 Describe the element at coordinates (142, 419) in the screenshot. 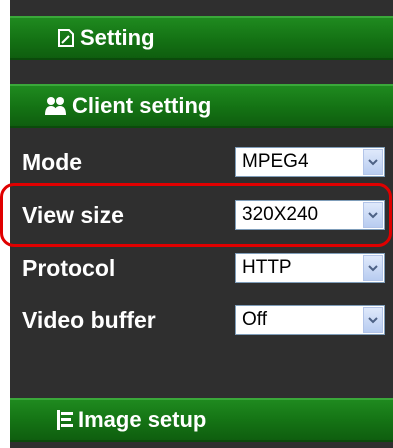

I see `image-setup-label: Image setup` at that location.